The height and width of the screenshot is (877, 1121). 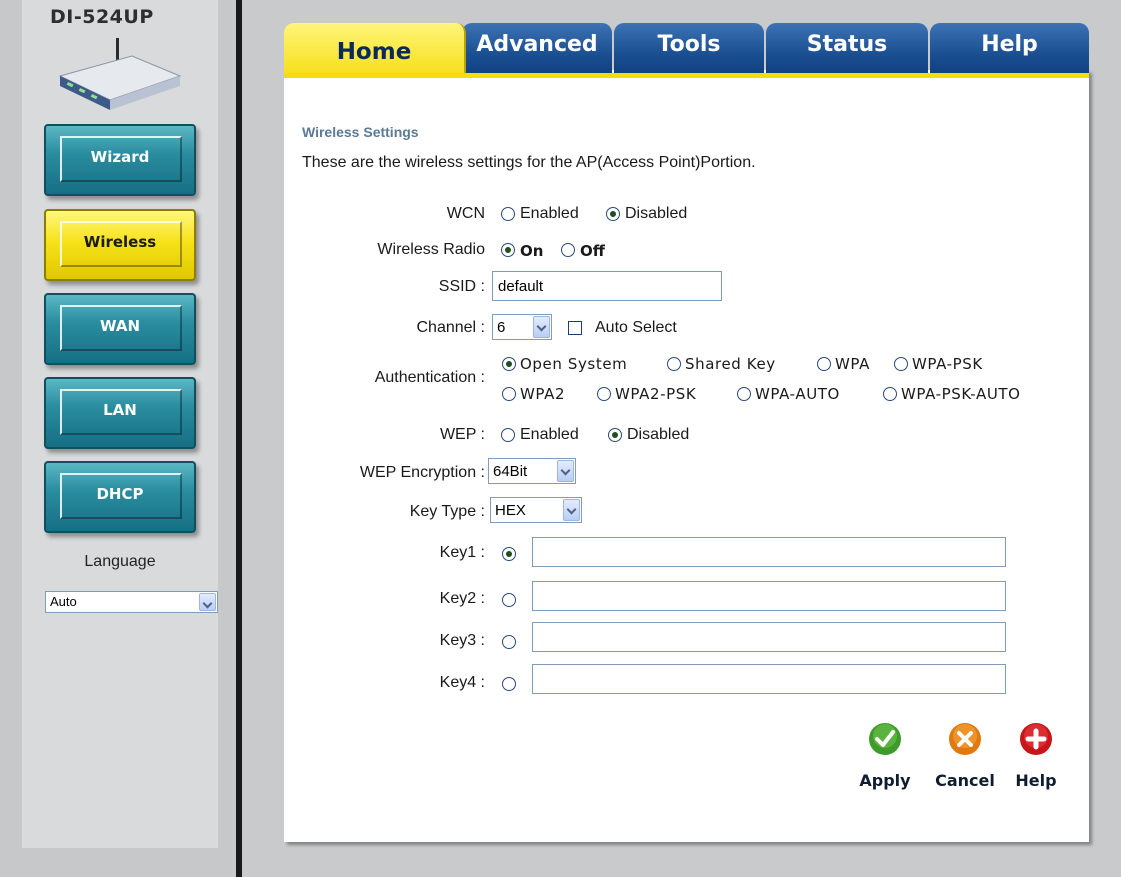 What do you see at coordinates (120, 410) in the screenshot?
I see `nav-lan-label: LAN` at bounding box center [120, 410].